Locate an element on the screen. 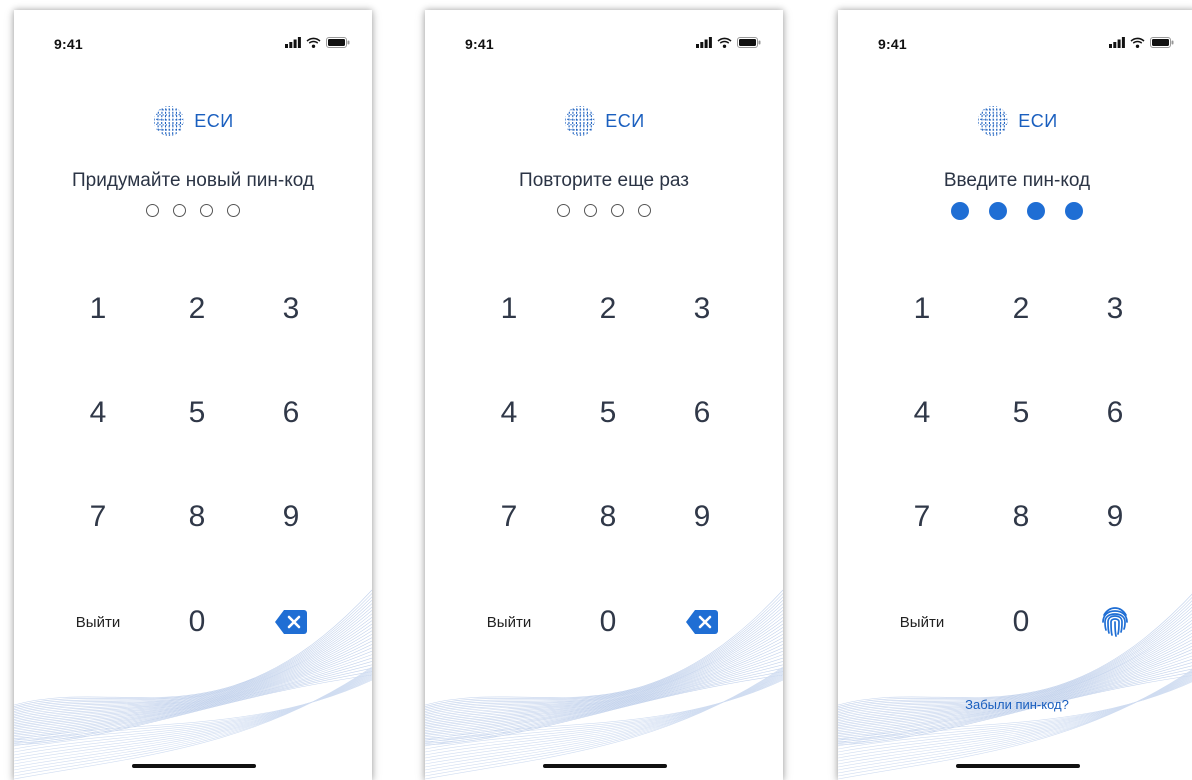 The image size is (1192, 780). pin-prompt: Введите пин-код is located at coordinates (1017, 180).